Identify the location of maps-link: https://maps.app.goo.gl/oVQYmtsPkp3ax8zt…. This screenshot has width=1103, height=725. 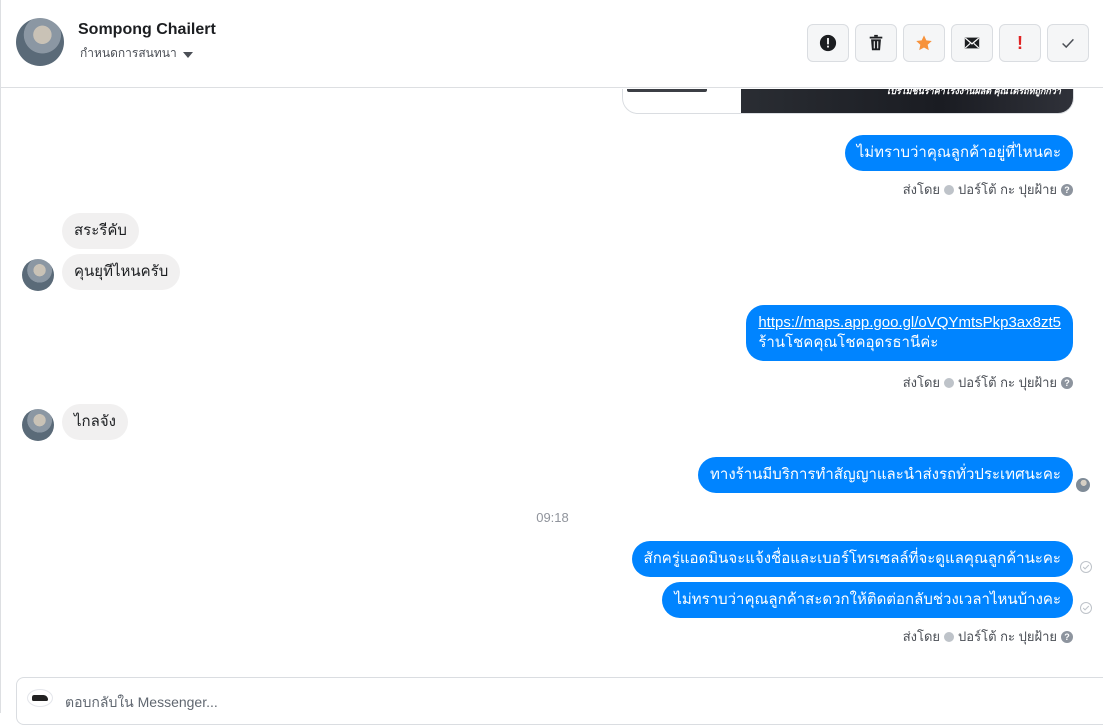
(909, 322).